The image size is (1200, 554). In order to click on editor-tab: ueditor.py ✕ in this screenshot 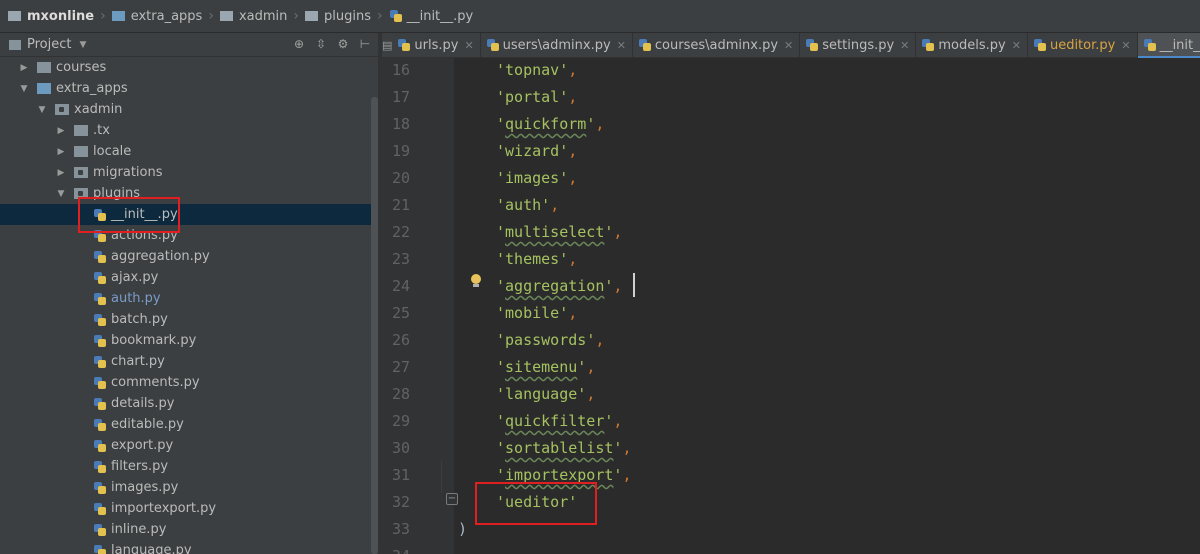, I will do `click(1083, 45)`.